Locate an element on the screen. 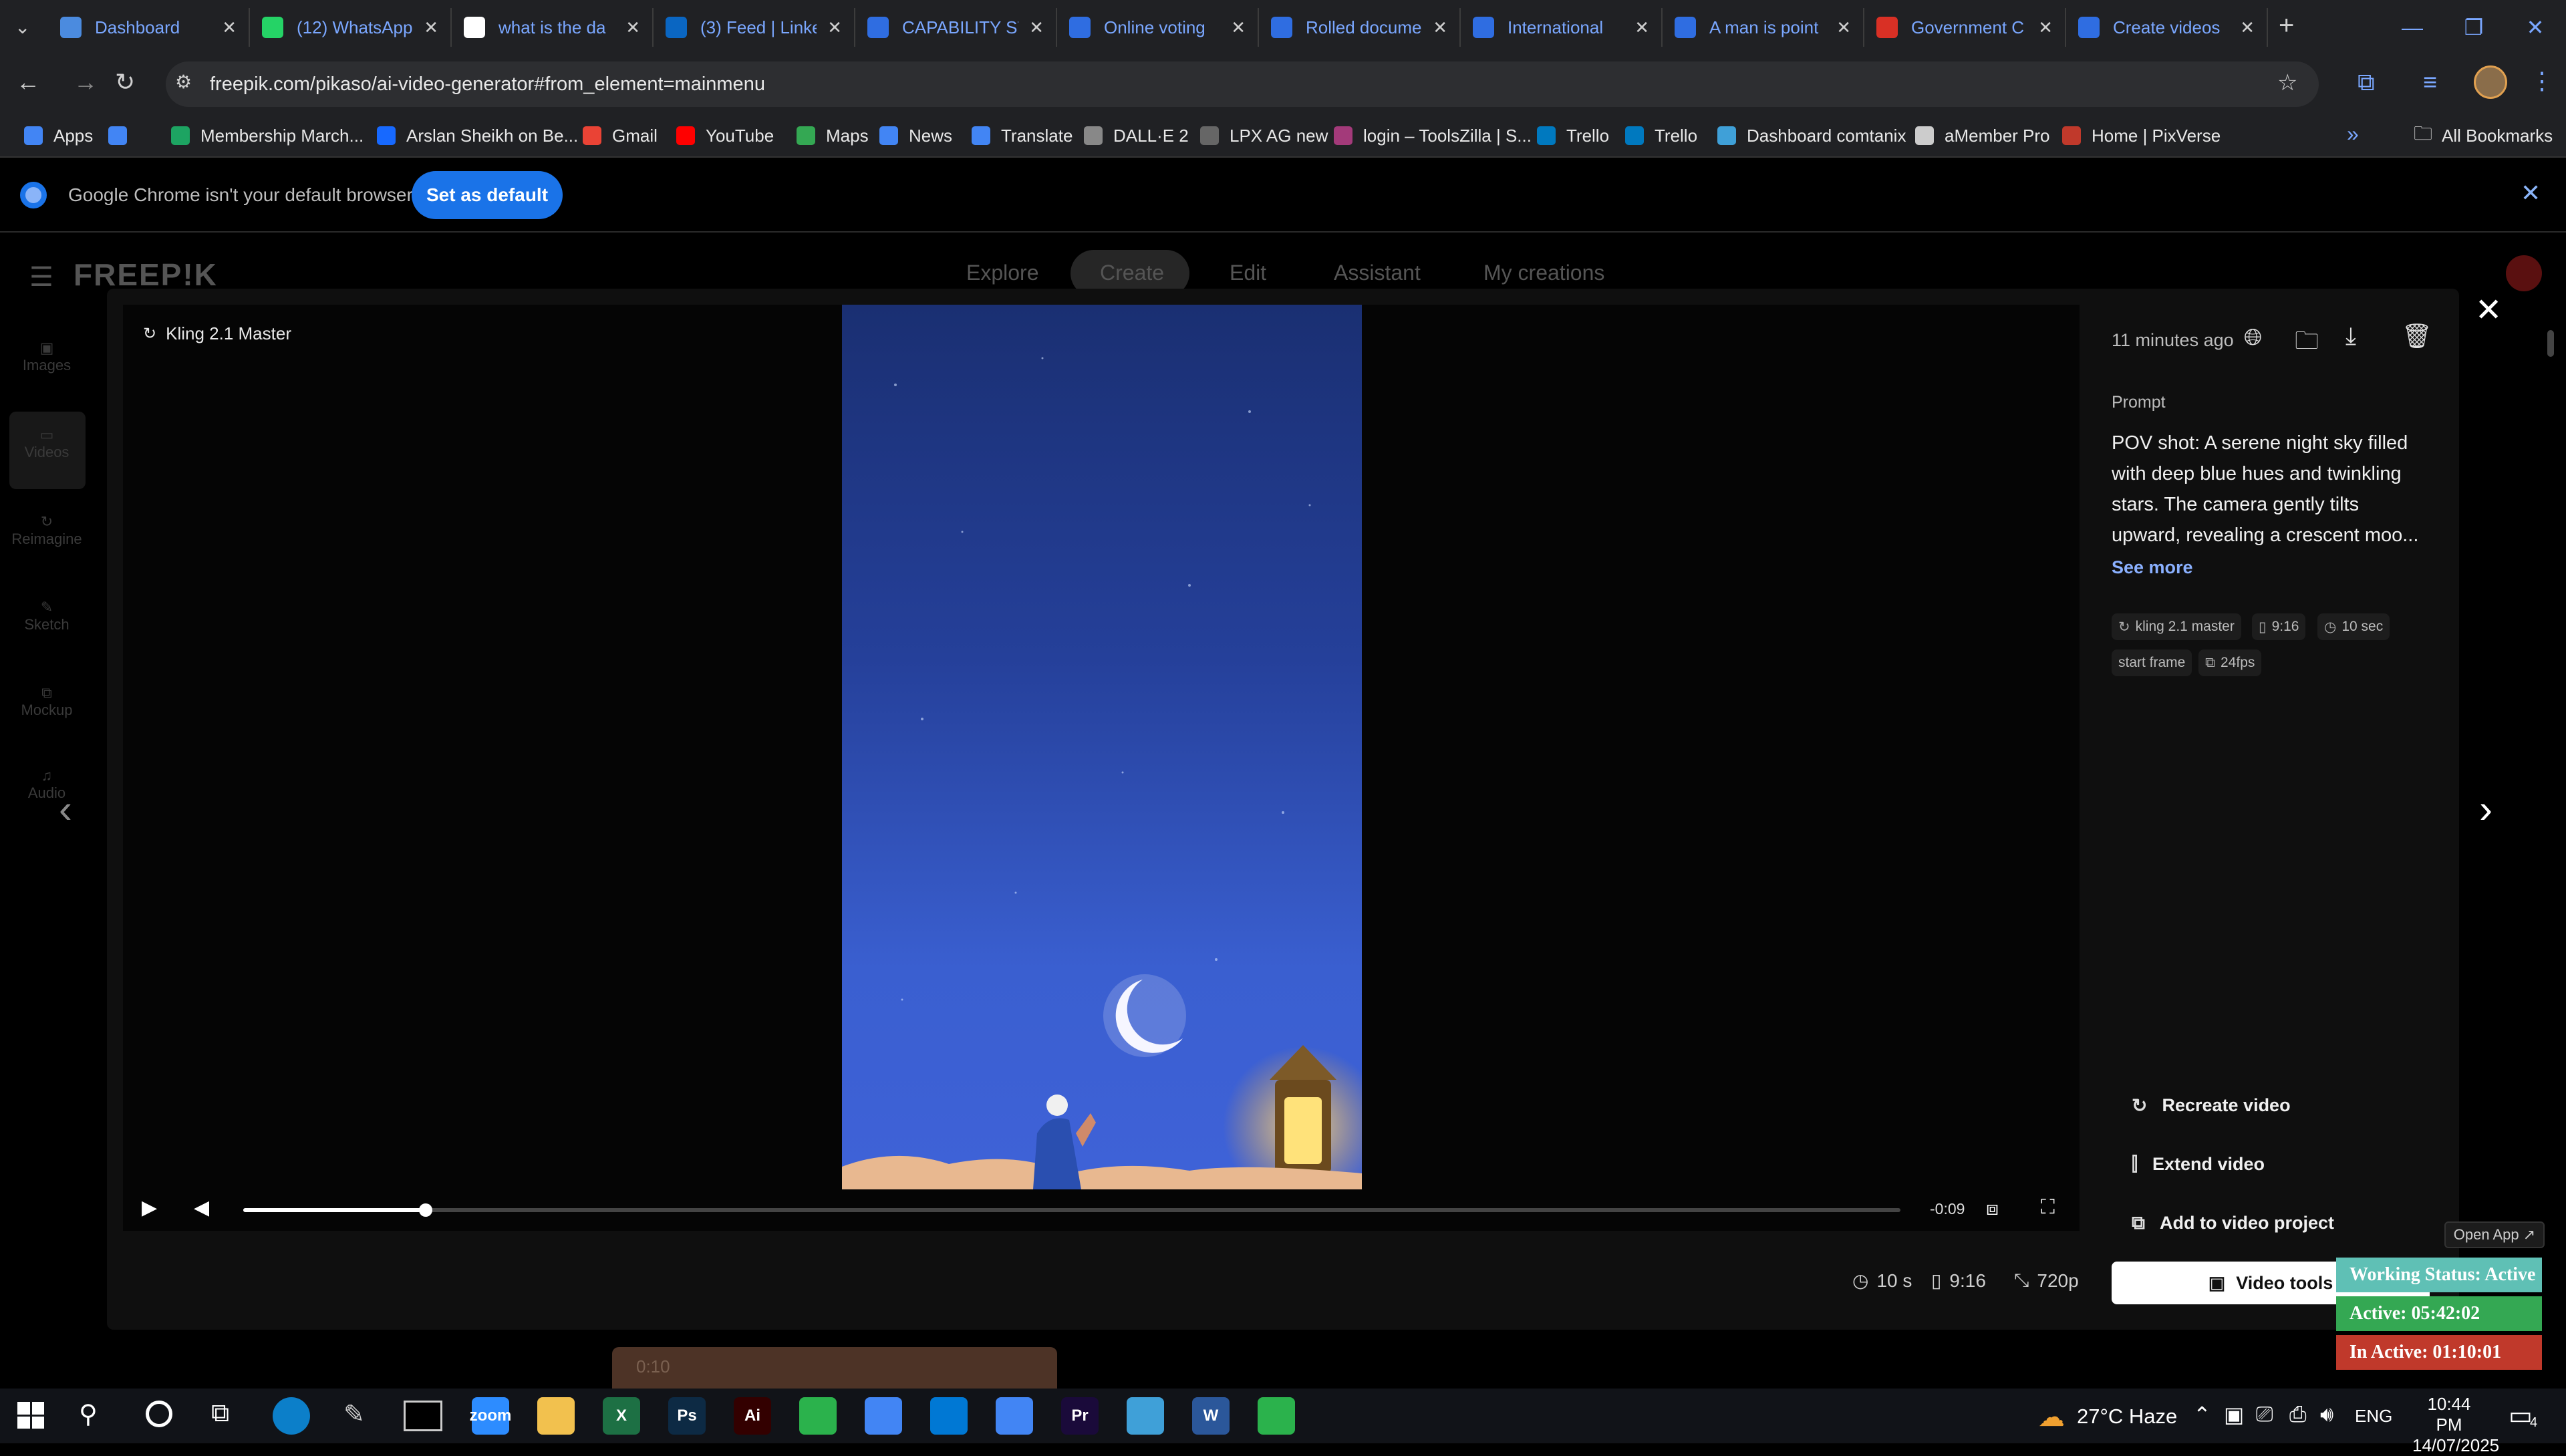  video-frame is located at coordinates (1102, 747).